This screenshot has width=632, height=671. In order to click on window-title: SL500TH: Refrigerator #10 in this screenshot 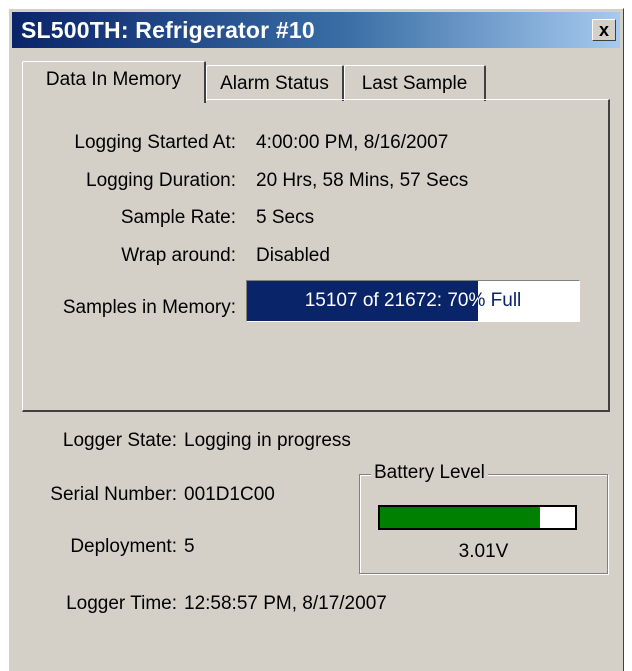, I will do `click(168, 30)`.